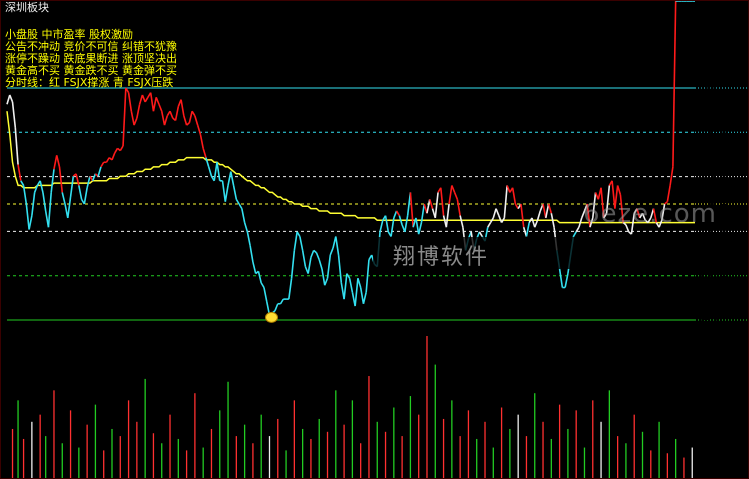  I want to click on watermark-site: 6eze.com, so click(650, 214).